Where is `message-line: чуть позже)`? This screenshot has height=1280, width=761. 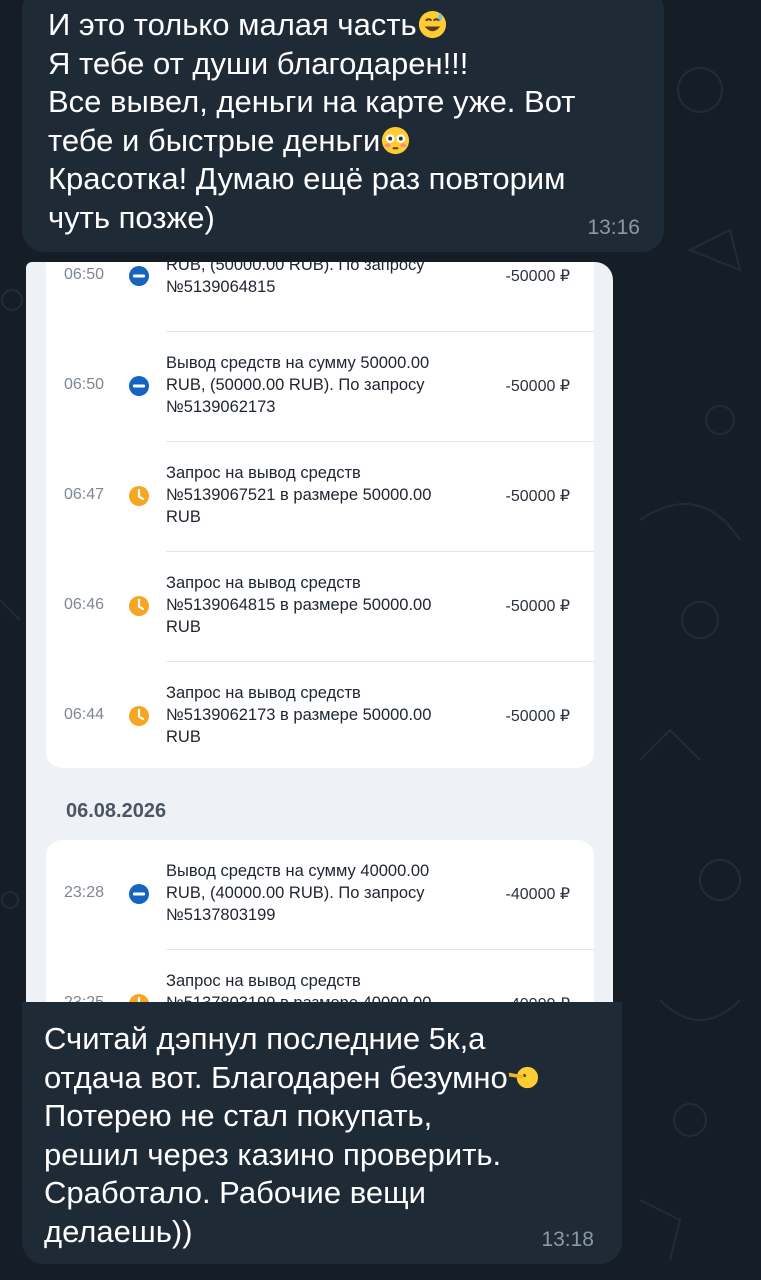 message-line: чуть позже) is located at coordinates (131, 217).